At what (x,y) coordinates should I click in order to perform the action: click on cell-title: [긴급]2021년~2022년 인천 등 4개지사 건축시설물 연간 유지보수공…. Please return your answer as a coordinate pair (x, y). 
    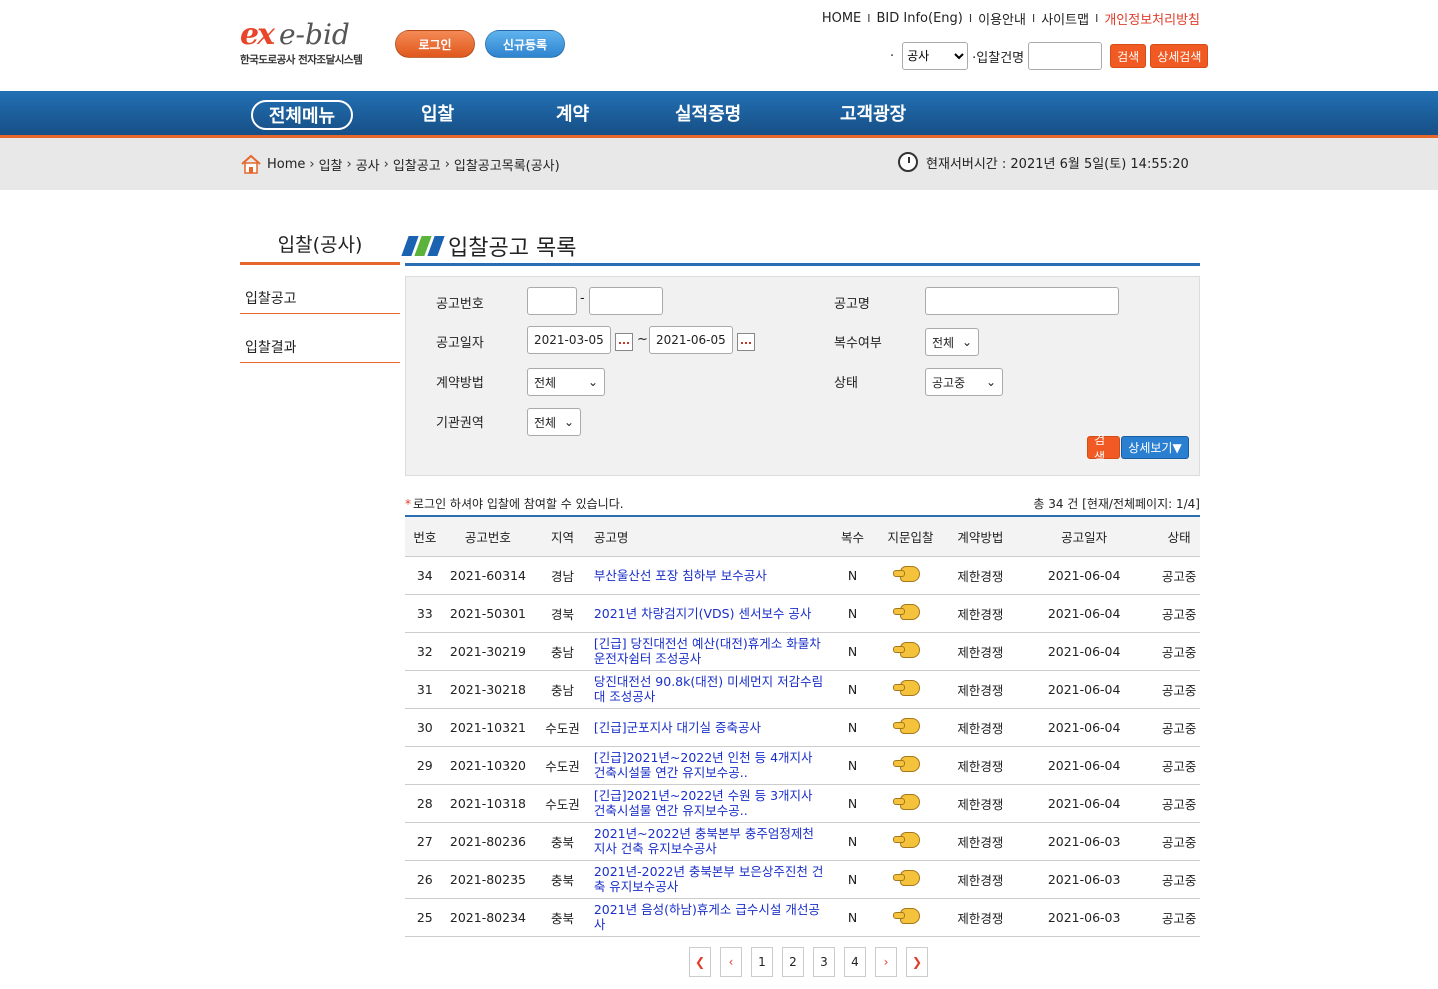
    Looking at the image, I should click on (714, 765).